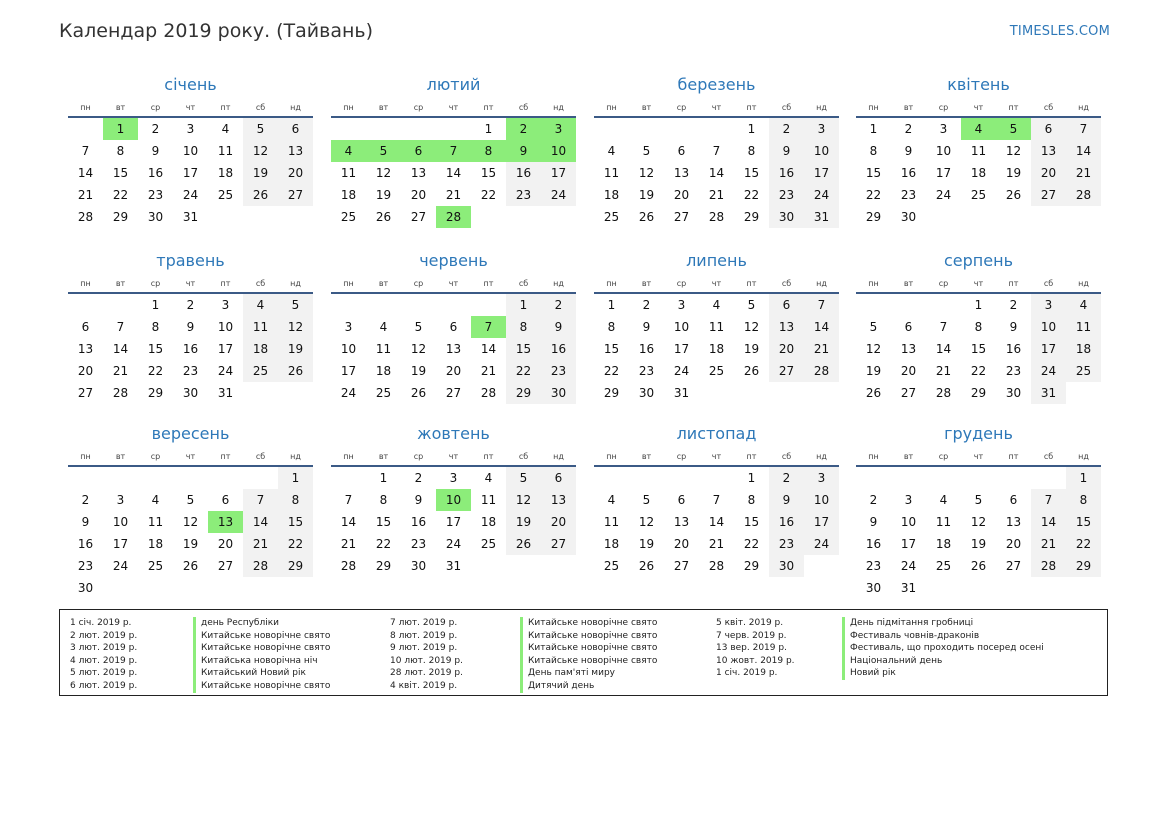 This screenshot has width=1169, height=827. I want to click on day-cell: 19, so click(1013, 173).